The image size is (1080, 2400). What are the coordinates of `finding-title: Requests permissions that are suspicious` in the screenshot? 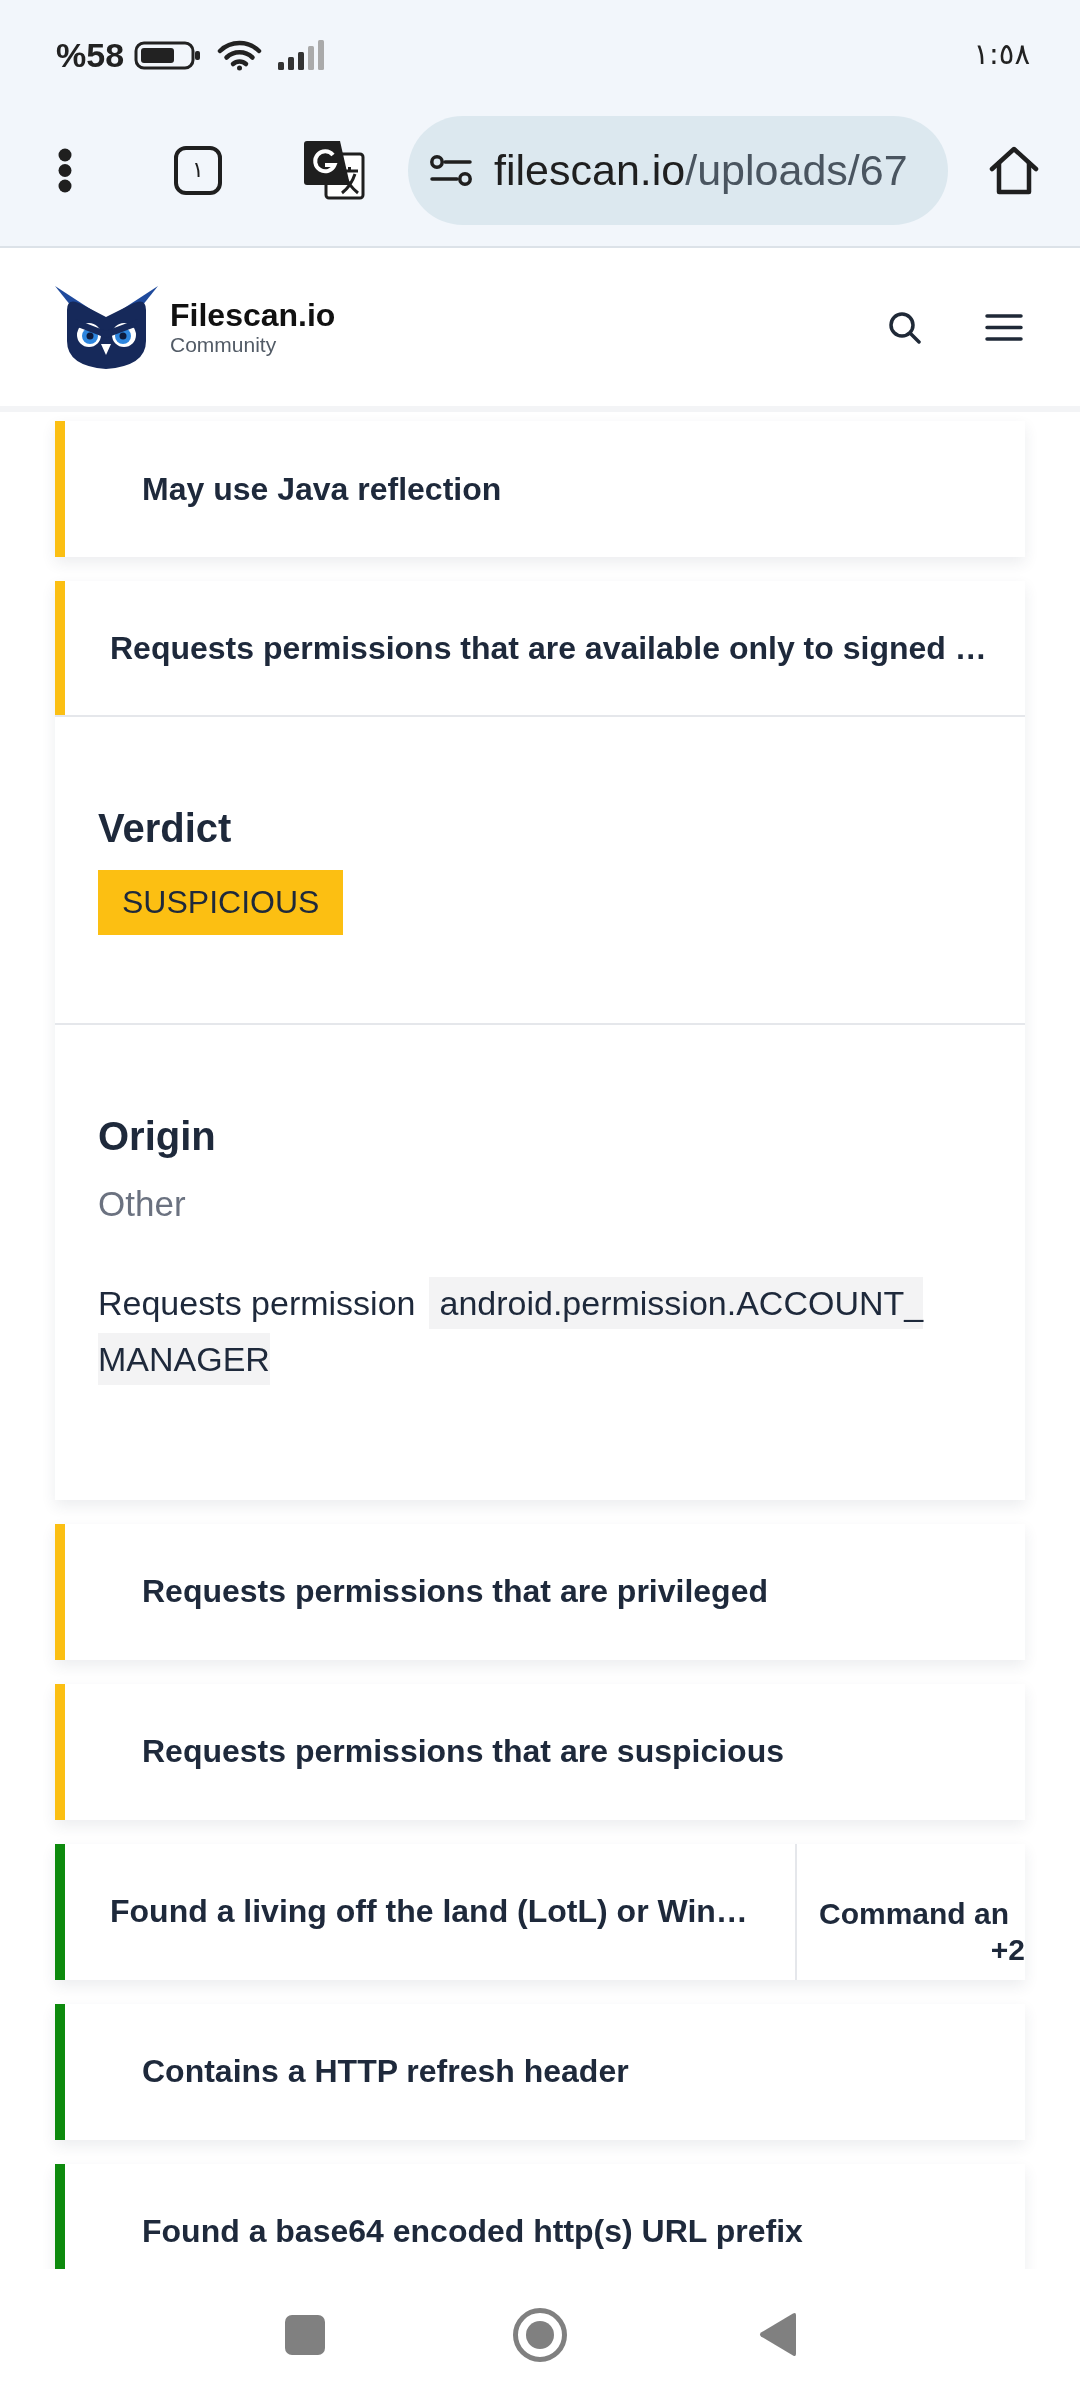 It's located at (463, 1751).